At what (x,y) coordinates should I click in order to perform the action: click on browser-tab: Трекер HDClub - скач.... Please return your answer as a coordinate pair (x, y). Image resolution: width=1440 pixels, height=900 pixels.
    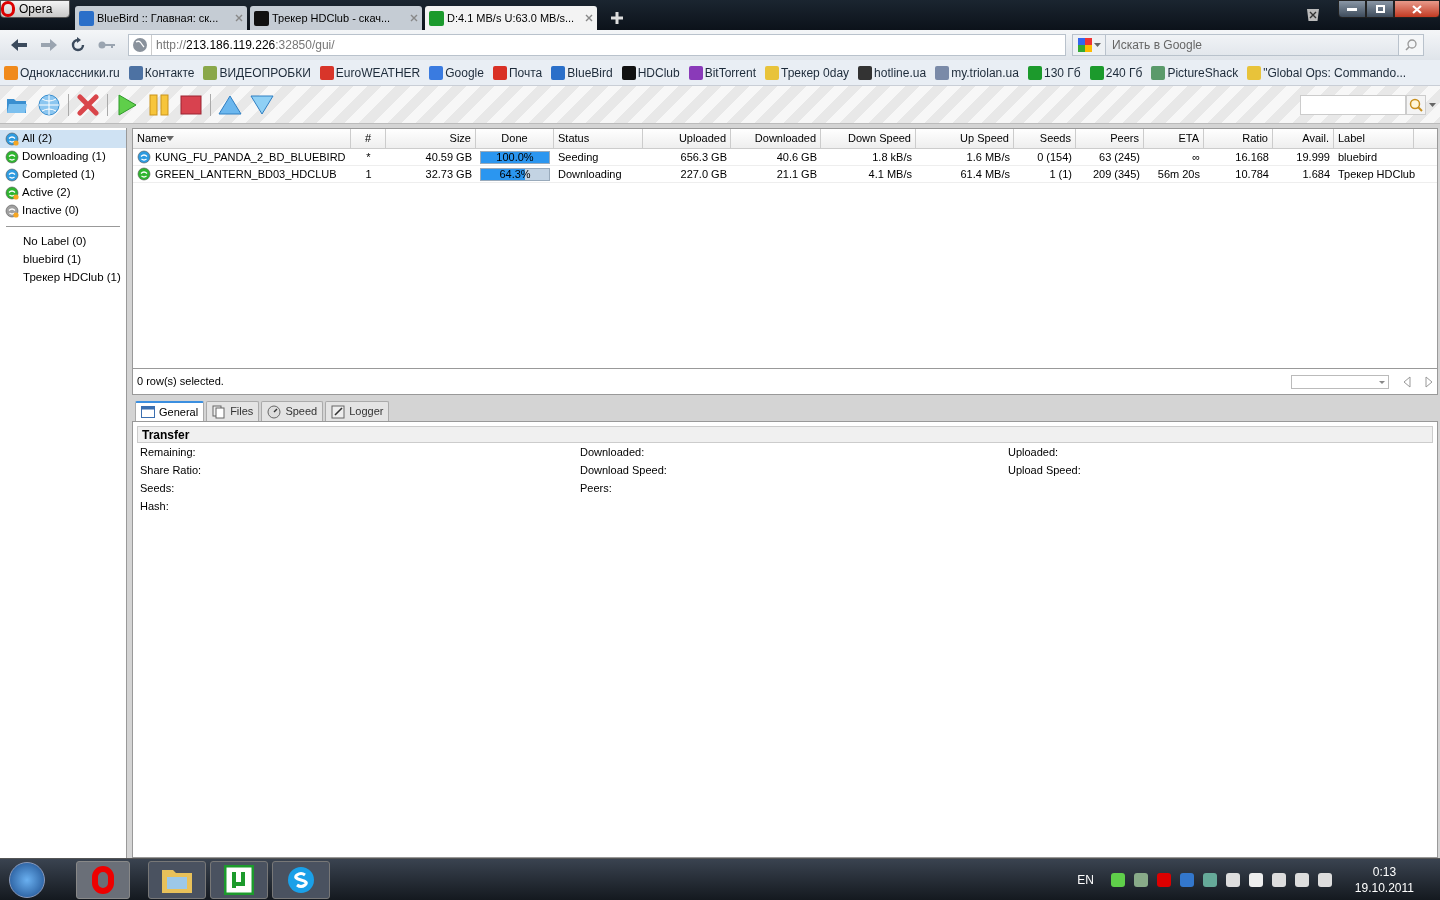
    Looking at the image, I should click on (336, 18).